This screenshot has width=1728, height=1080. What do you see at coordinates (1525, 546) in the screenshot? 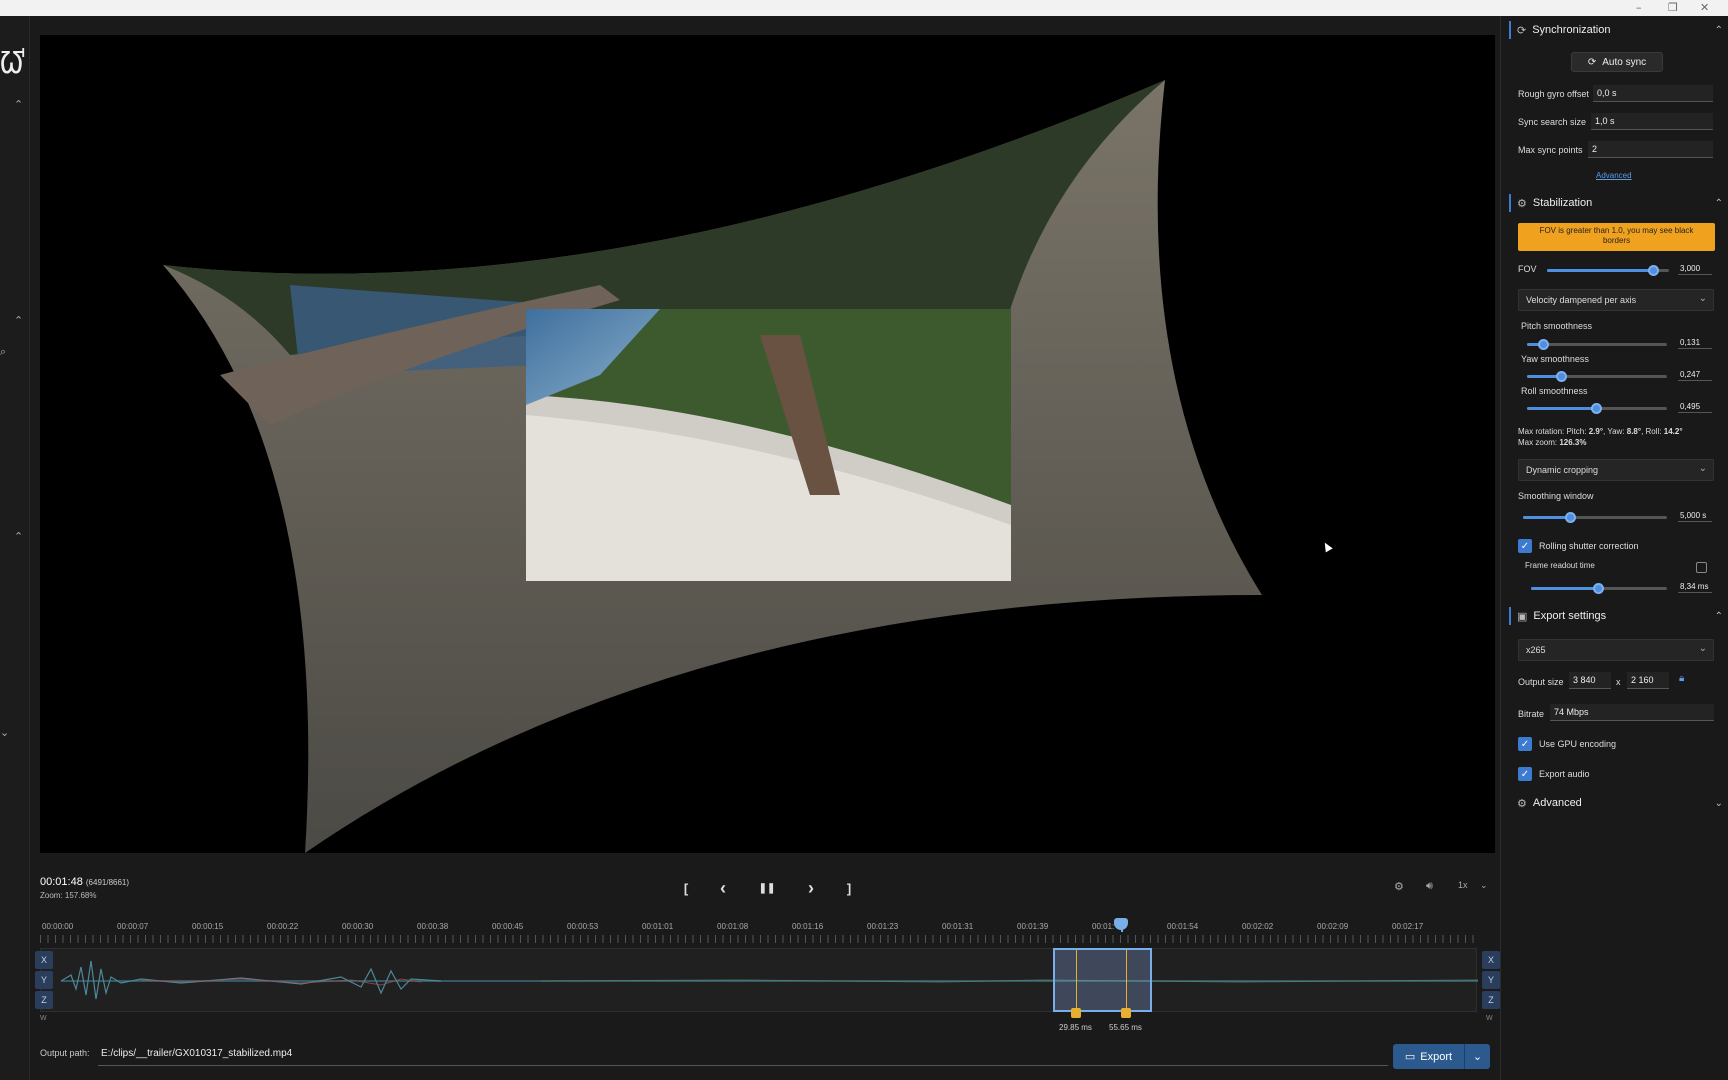
I see `rolling-shutter-checkbox: ✓` at bounding box center [1525, 546].